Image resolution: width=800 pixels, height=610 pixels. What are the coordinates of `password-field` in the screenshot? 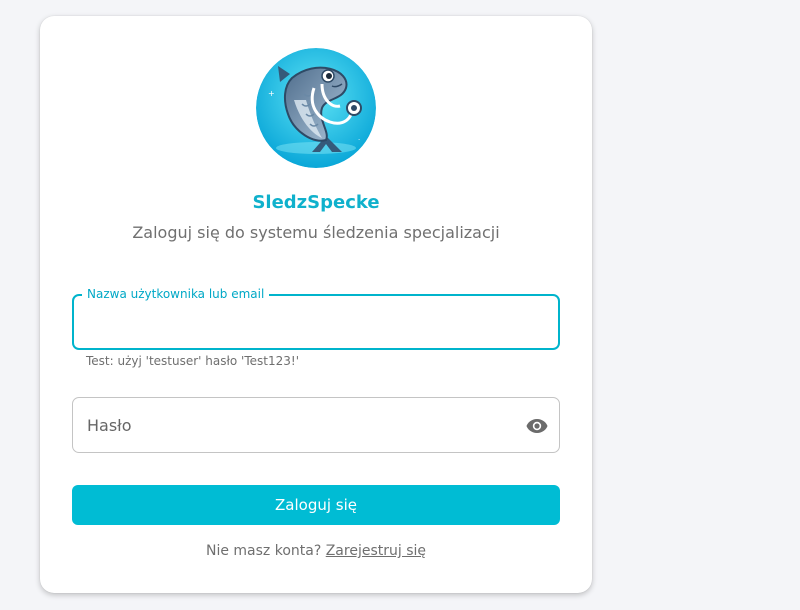 It's located at (316, 425).